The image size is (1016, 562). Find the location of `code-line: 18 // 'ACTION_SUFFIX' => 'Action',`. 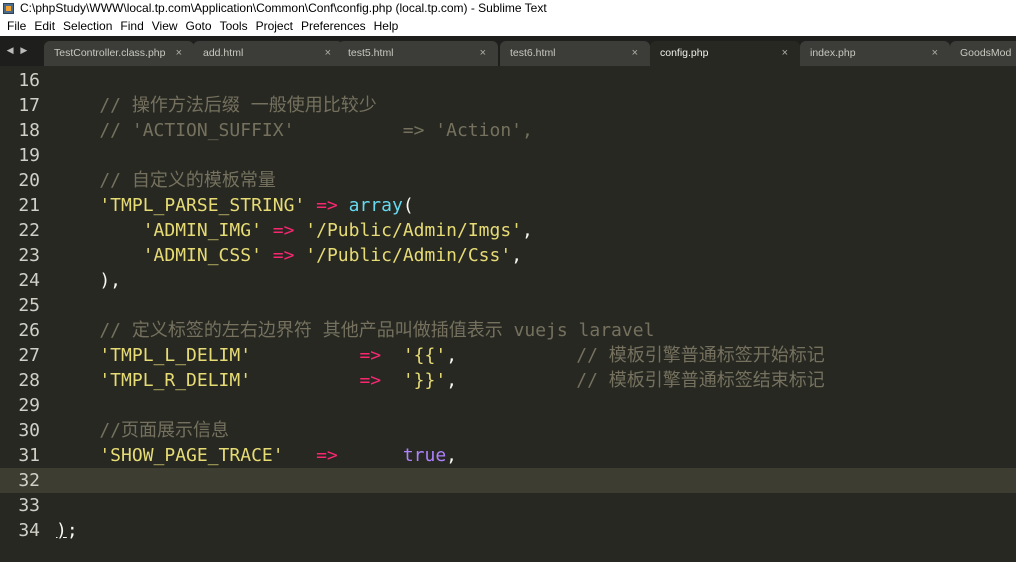

code-line: 18 // 'ACTION_SUFFIX' => 'Action', is located at coordinates (508, 130).